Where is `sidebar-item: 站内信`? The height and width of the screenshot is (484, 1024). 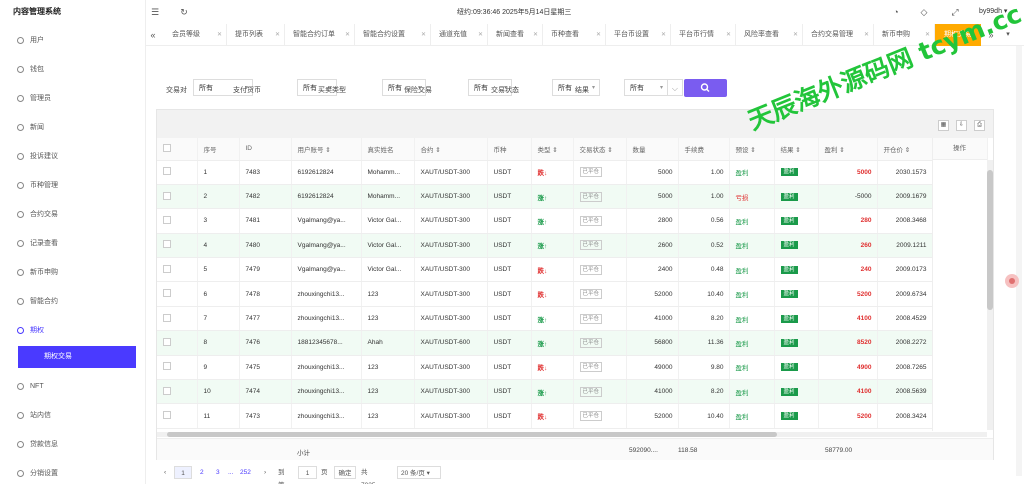 sidebar-item: 站内信 is located at coordinates (72, 415).